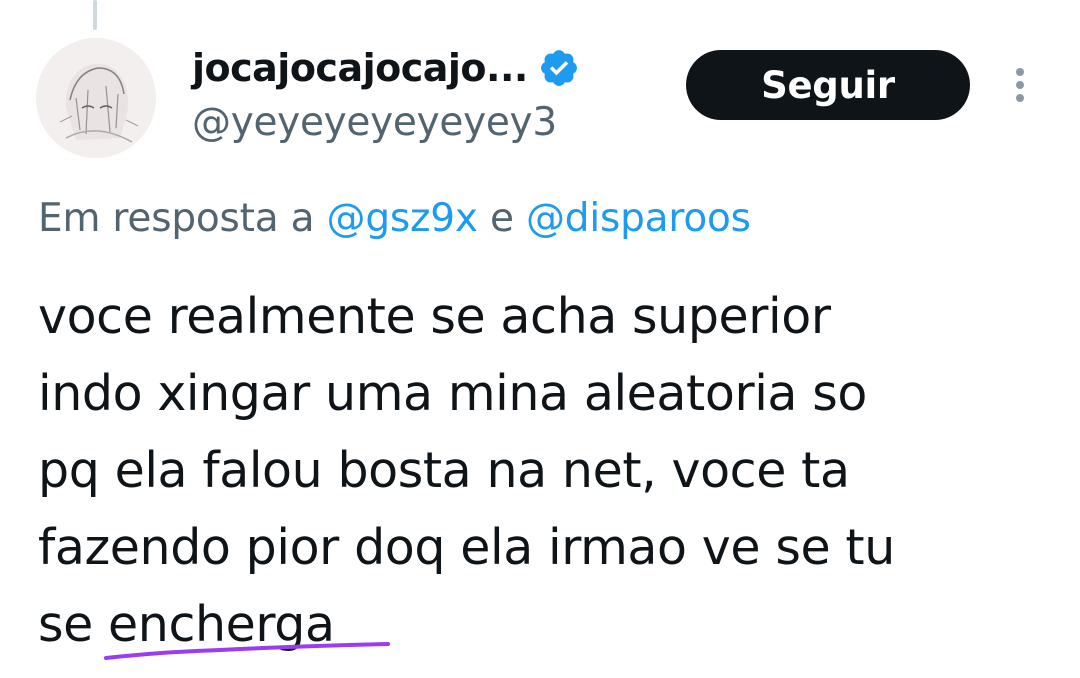  I want to click on reply-conjunction: e, so click(502, 218).